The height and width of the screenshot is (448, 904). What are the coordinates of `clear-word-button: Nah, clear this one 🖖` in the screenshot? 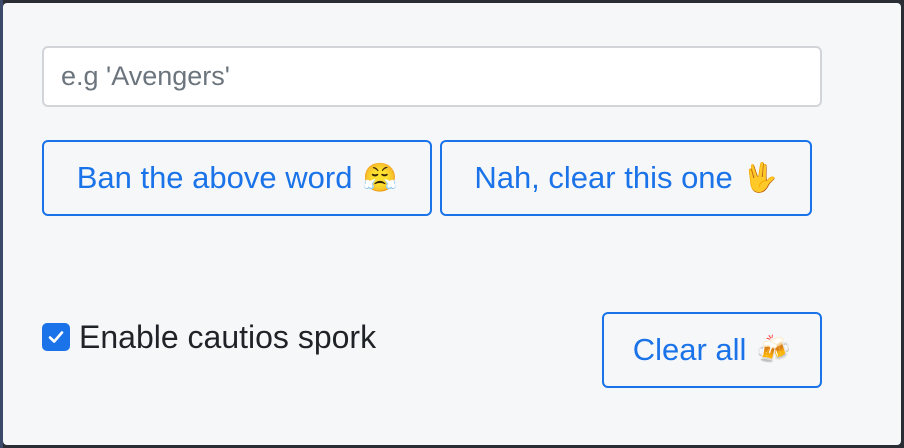 It's located at (626, 178).